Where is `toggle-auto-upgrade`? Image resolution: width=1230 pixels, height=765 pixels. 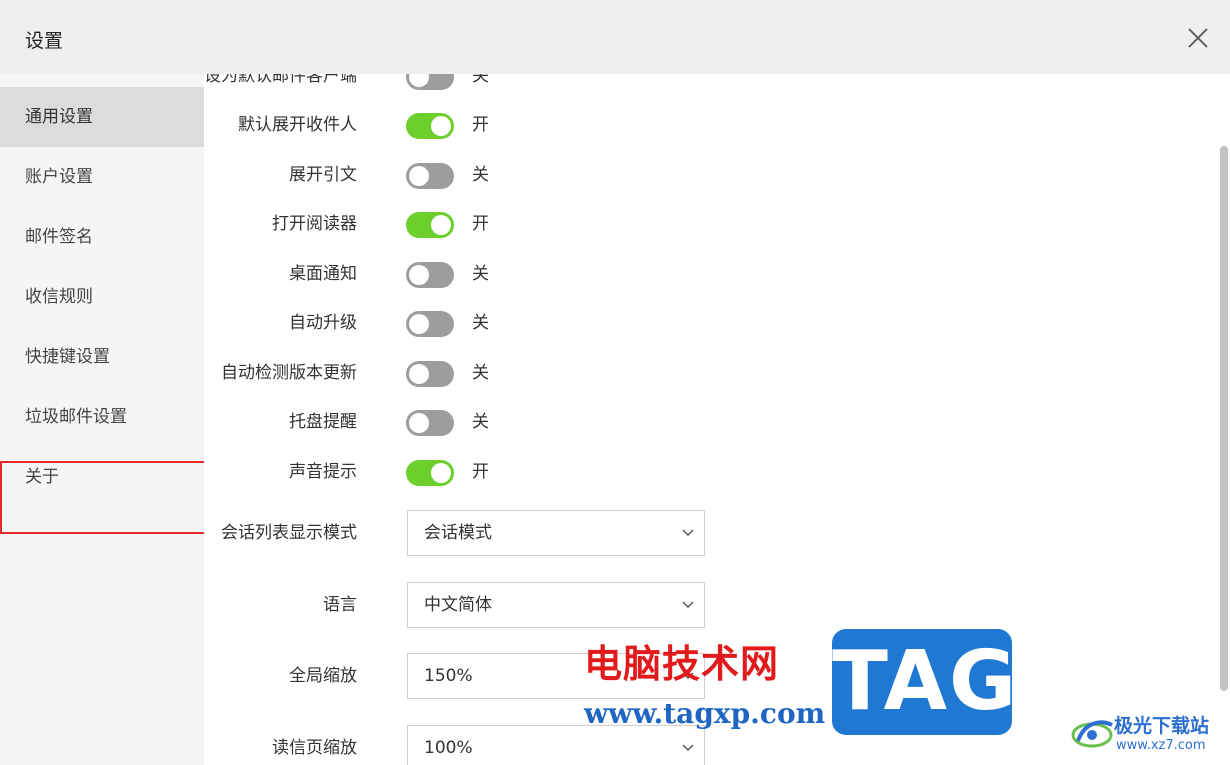
toggle-auto-upgrade is located at coordinates (430, 324).